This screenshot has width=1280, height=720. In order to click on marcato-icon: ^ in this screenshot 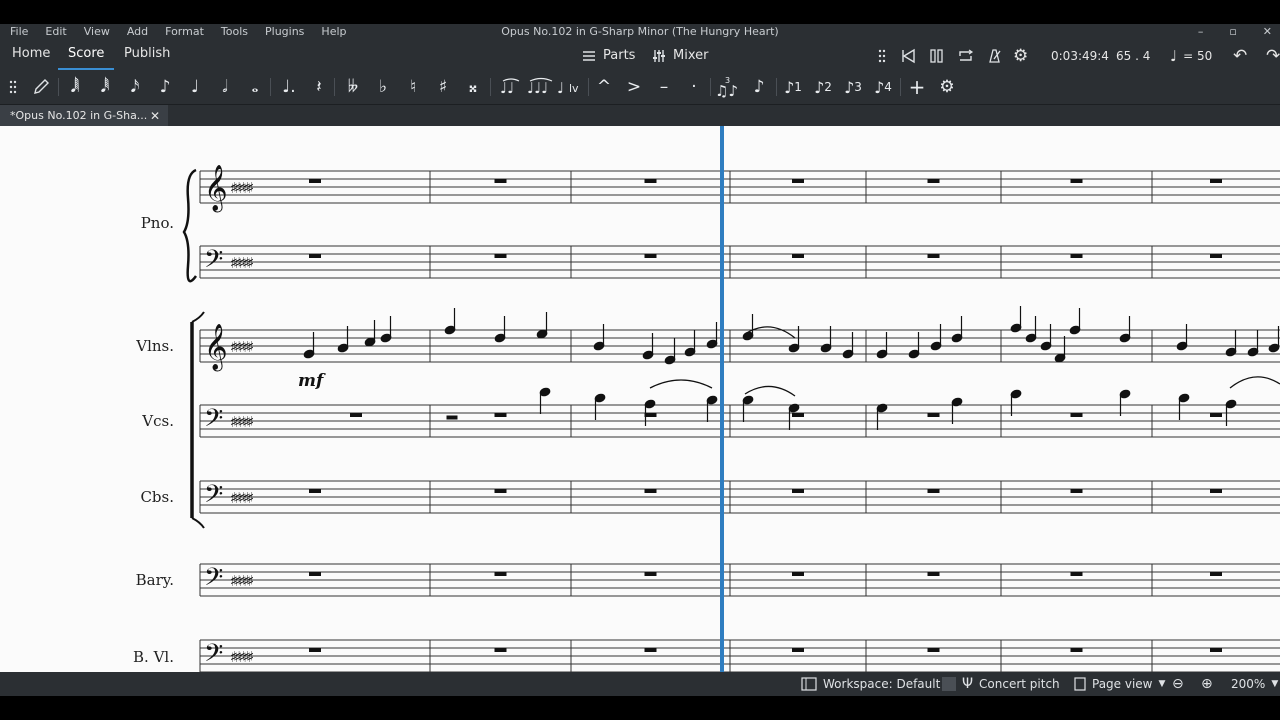, I will do `click(604, 87)`.